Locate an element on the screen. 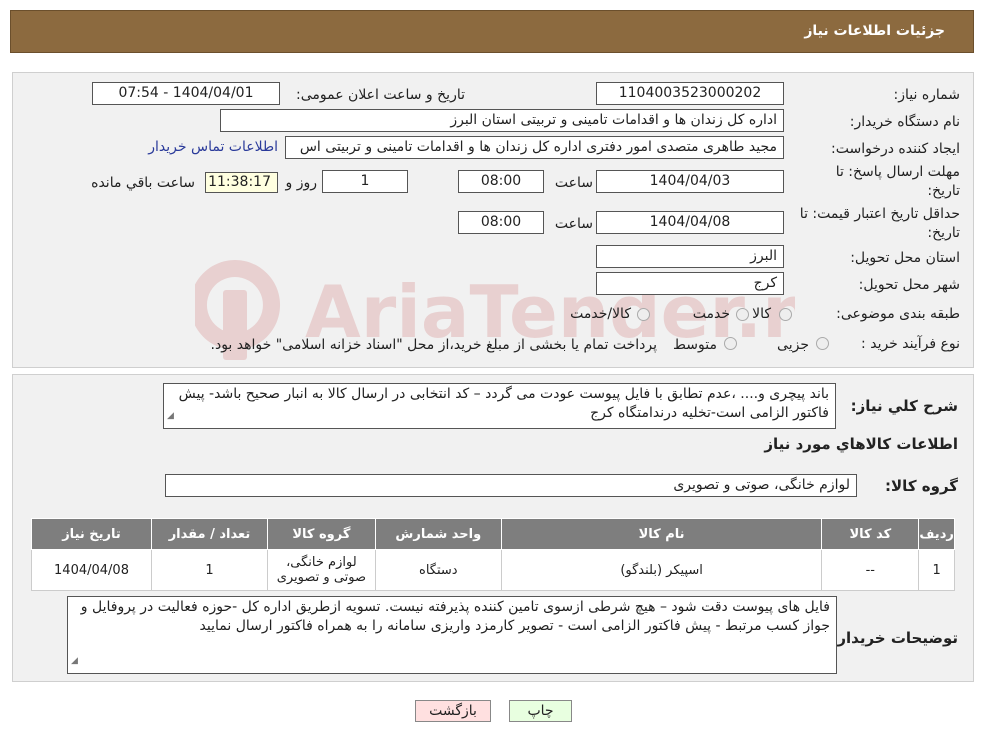 This screenshot has width=985, height=744. cell-need-date: 1404/04/08 is located at coordinates (91, 570).